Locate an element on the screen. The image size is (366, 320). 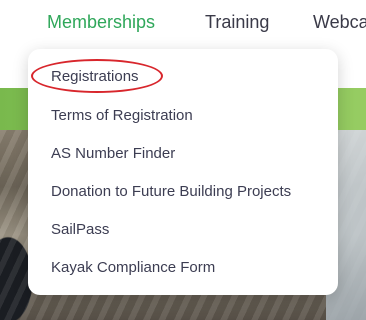
menu-item-kayak-compliance-form: Kayak Compliance Form is located at coordinates (133, 267).